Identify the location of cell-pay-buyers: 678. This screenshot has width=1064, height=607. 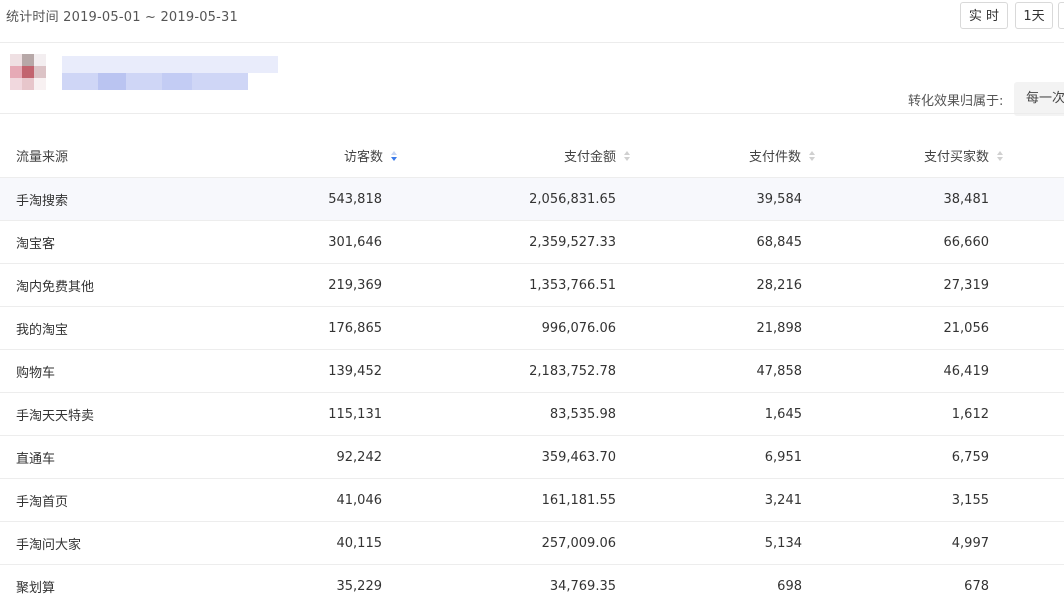
(976, 586).